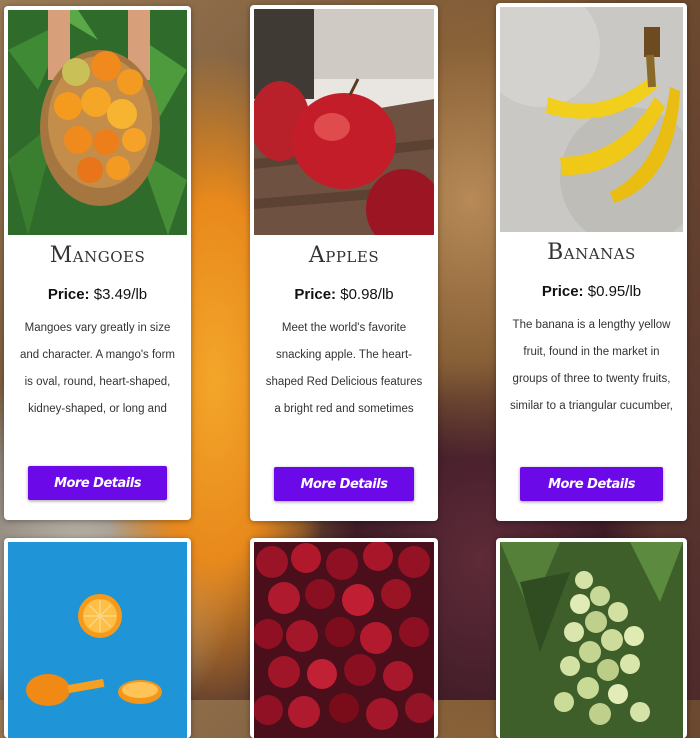 This screenshot has width=700, height=738. What do you see at coordinates (97, 294) in the screenshot?
I see `product-price: Price: $3.49/lb` at bounding box center [97, 294].